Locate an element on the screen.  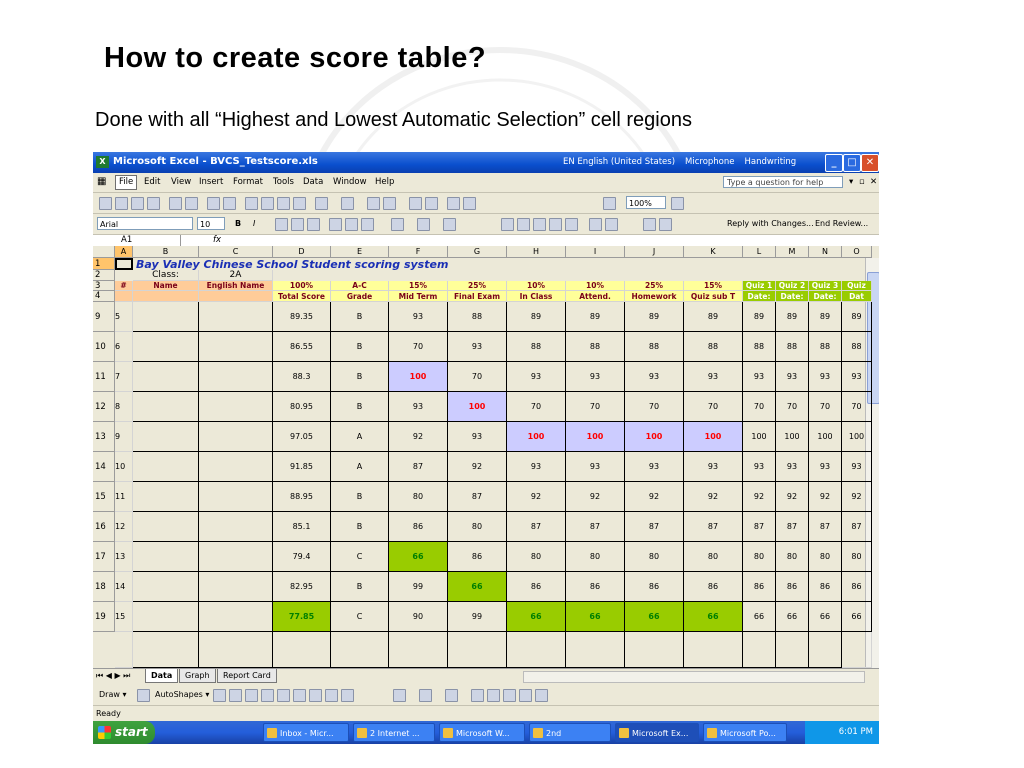
help-icon is located at coordinates (677, 203).